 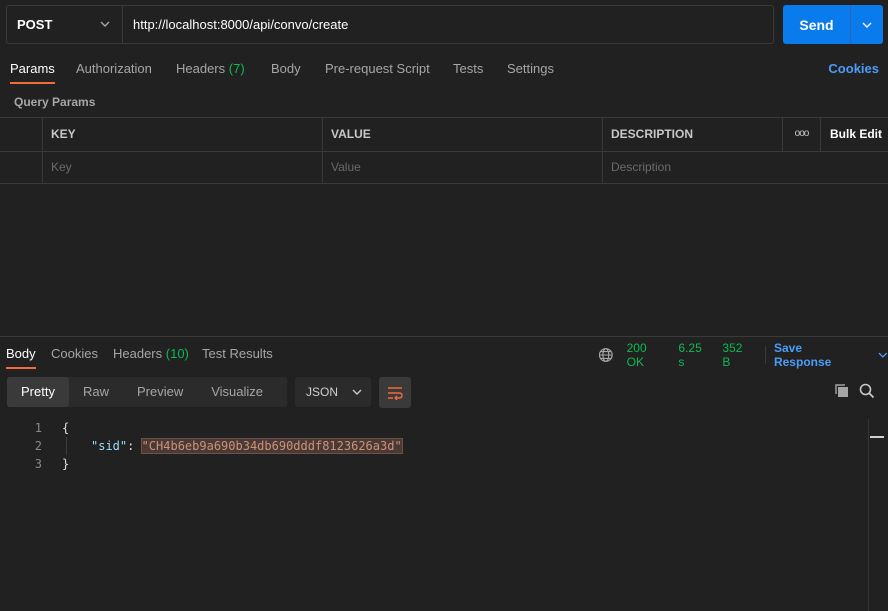 I want to click on indent-guide, so click(x=66, y=446).